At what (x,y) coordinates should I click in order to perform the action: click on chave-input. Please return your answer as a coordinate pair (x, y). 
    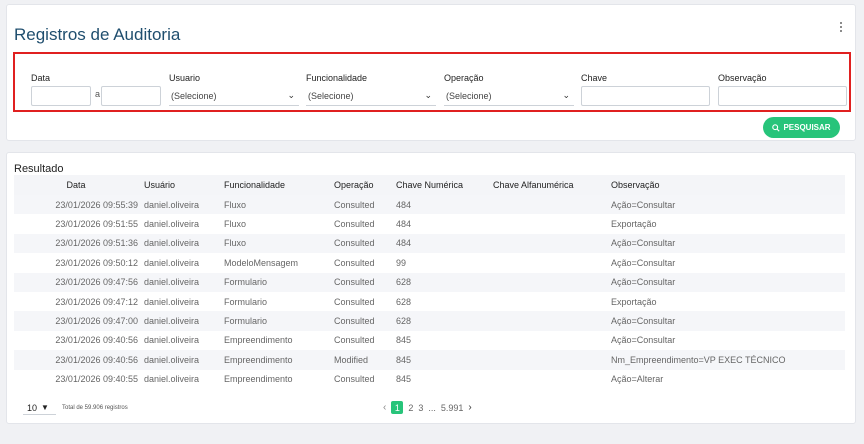
    Looking at the image, I should click on (645, 96).